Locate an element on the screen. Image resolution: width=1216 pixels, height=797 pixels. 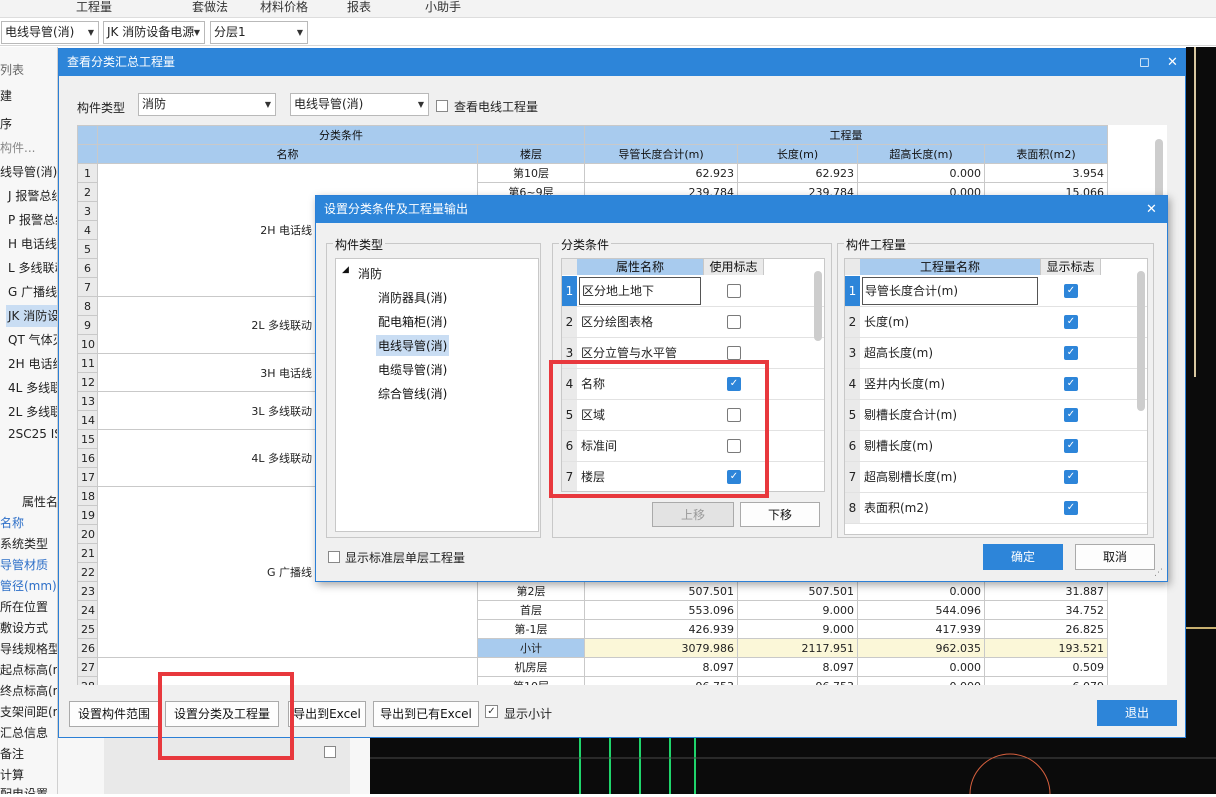
sort-button: 序 is located at coordinates (6, 123).